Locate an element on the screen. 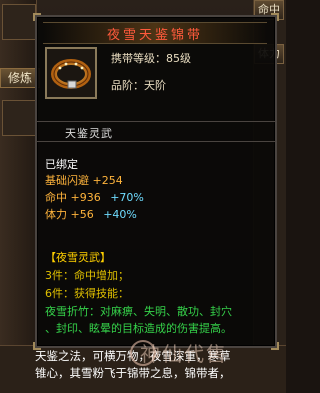 The width and height of the screenshot is (320, 393). watermark: 神仙代售 is located at coordinates (184, 354).